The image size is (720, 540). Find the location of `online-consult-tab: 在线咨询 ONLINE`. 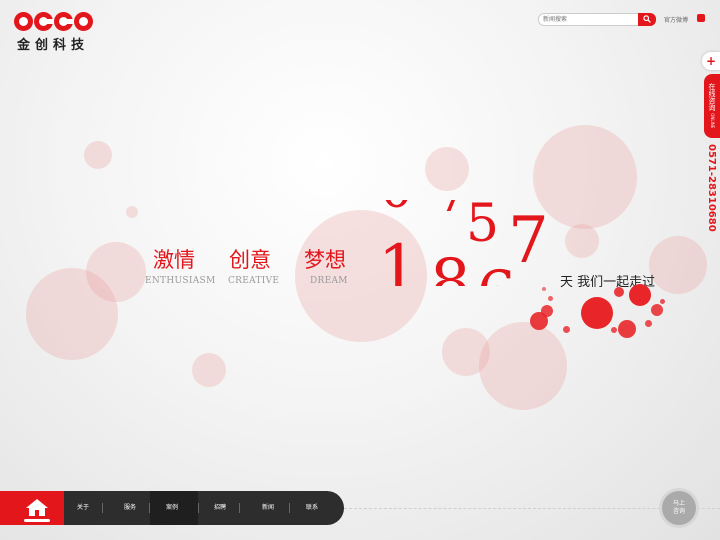

online-consult-tab: 在线咨询 ONLINE is located at coordinates (712, 106).